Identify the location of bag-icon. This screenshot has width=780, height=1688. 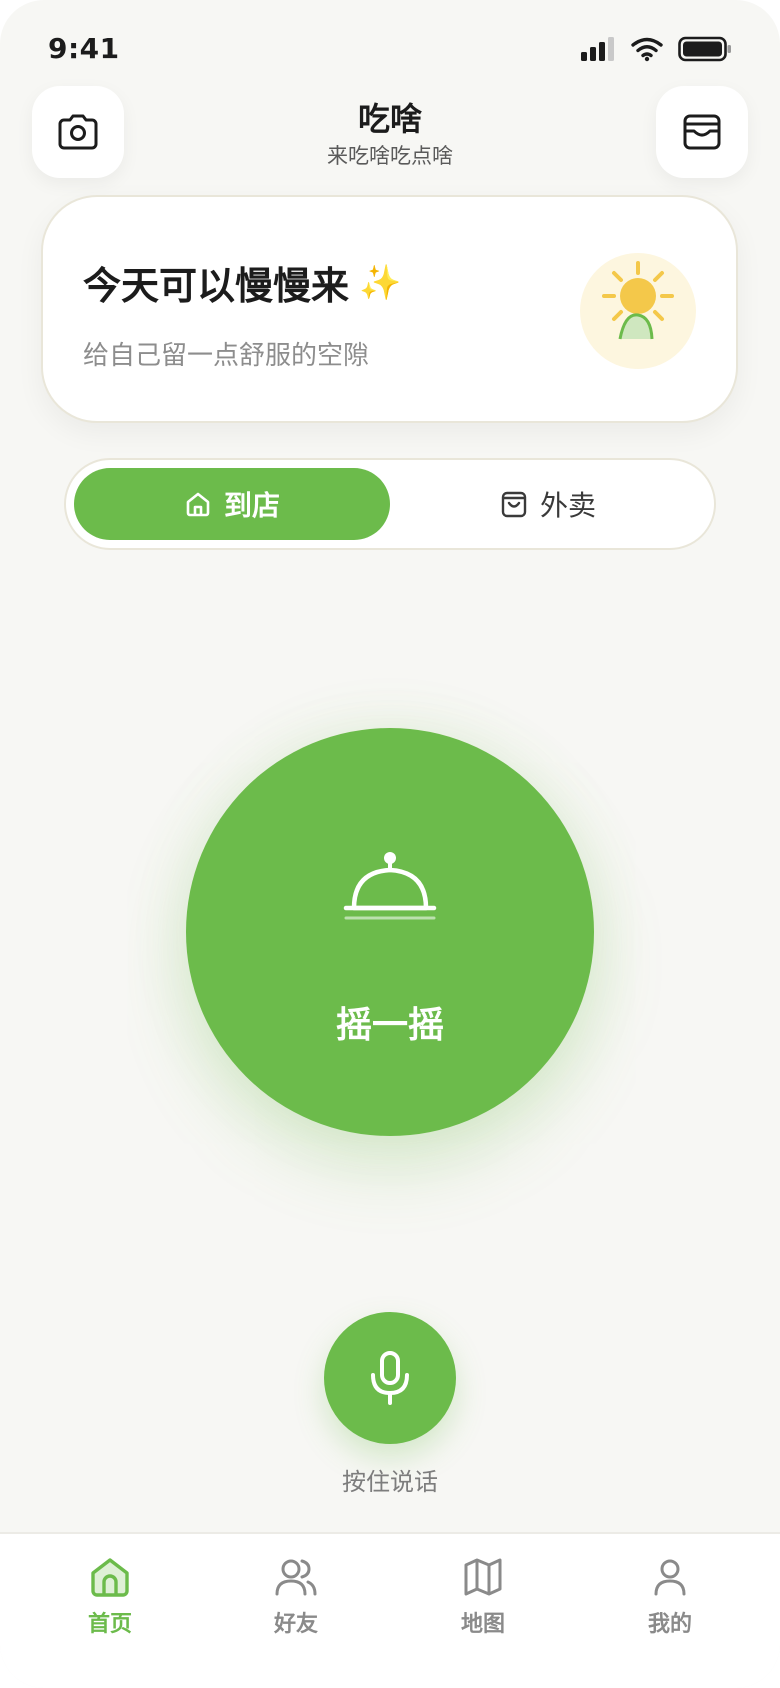
(514, 504).